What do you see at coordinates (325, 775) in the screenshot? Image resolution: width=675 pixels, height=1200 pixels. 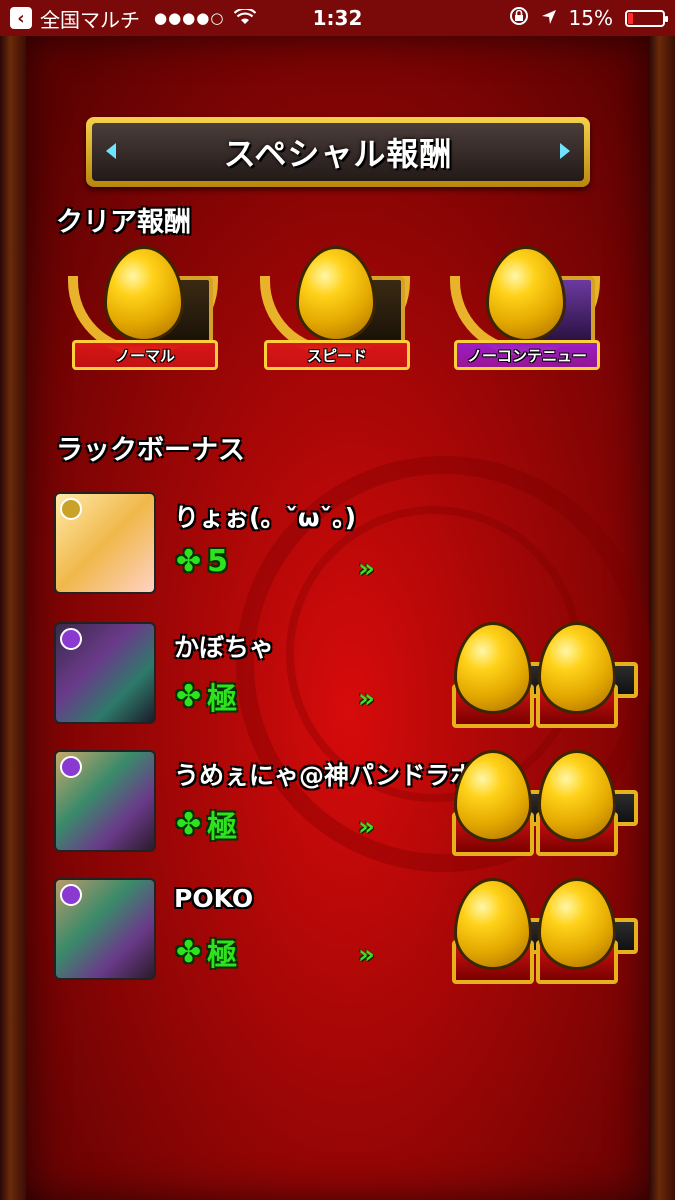 I see `player-name: うめぇにゃ@神パンドラボ` at bounding box center [325, 775].